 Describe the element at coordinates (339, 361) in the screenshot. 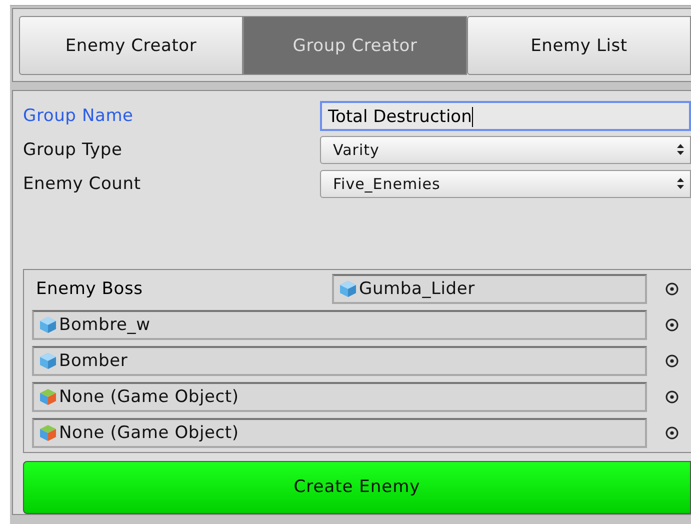

I see `object-field: Bomber` at that location.